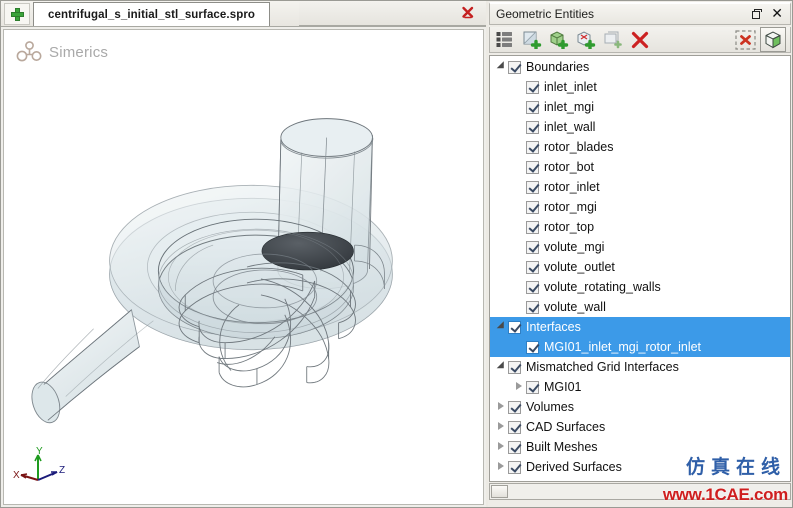  What do you see at coordinates (757, 14) in the screenshot?
I see `float-panel-icon` at bounding box center [757, 14].